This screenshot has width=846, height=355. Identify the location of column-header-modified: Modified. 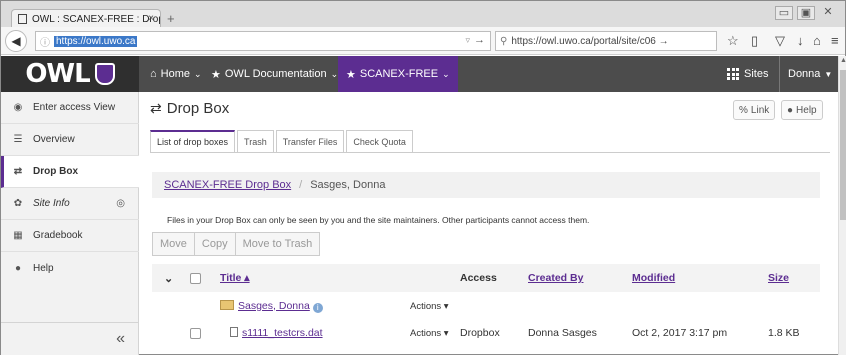
(653, 278).